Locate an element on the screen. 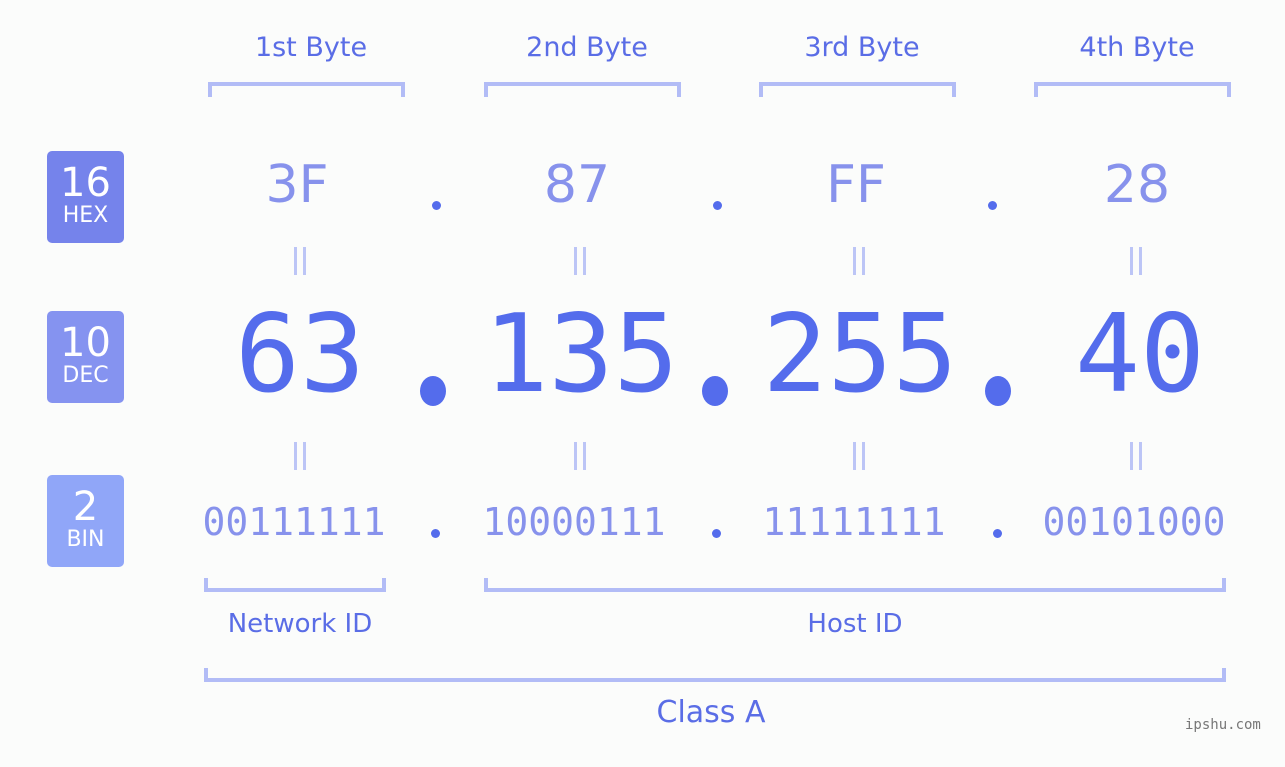  network-id-label: Network ID is located at coordinates (300, 624).